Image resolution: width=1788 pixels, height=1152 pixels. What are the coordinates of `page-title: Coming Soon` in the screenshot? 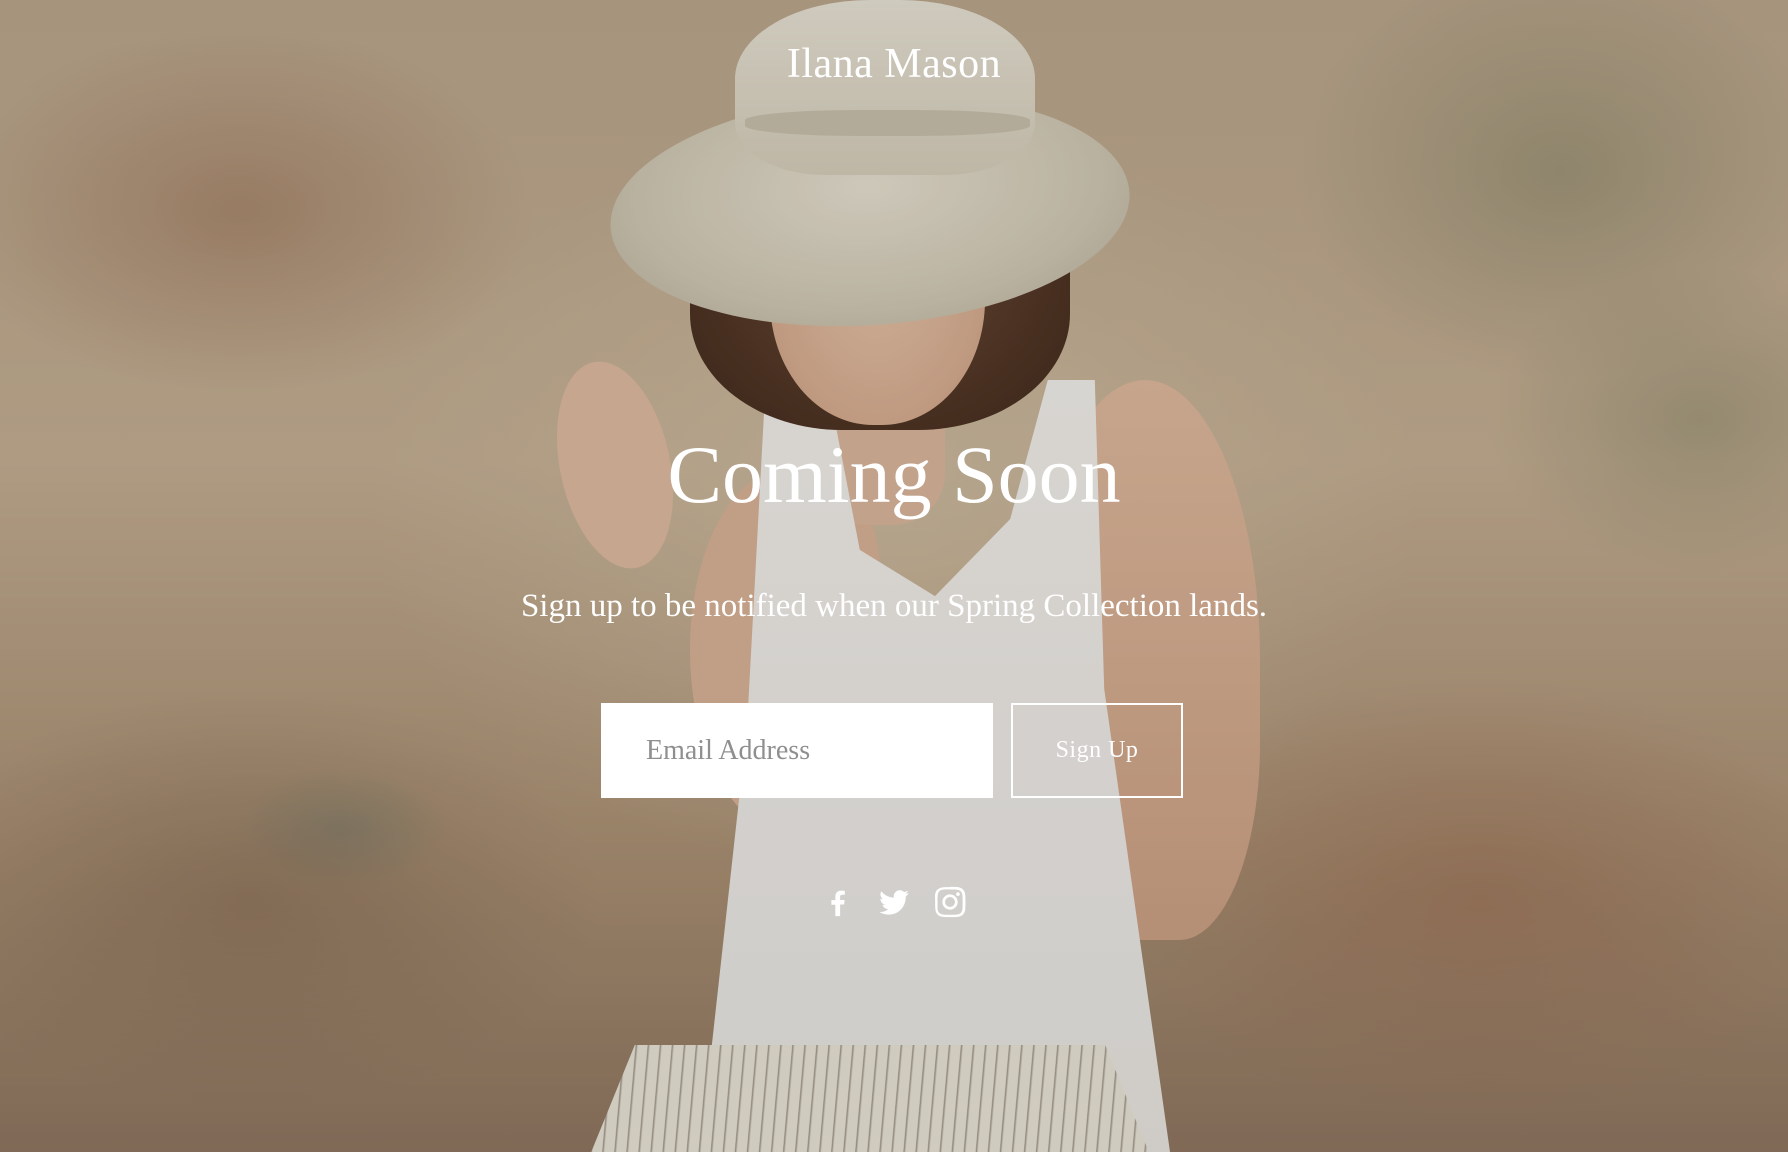 It's located at (894, 474).